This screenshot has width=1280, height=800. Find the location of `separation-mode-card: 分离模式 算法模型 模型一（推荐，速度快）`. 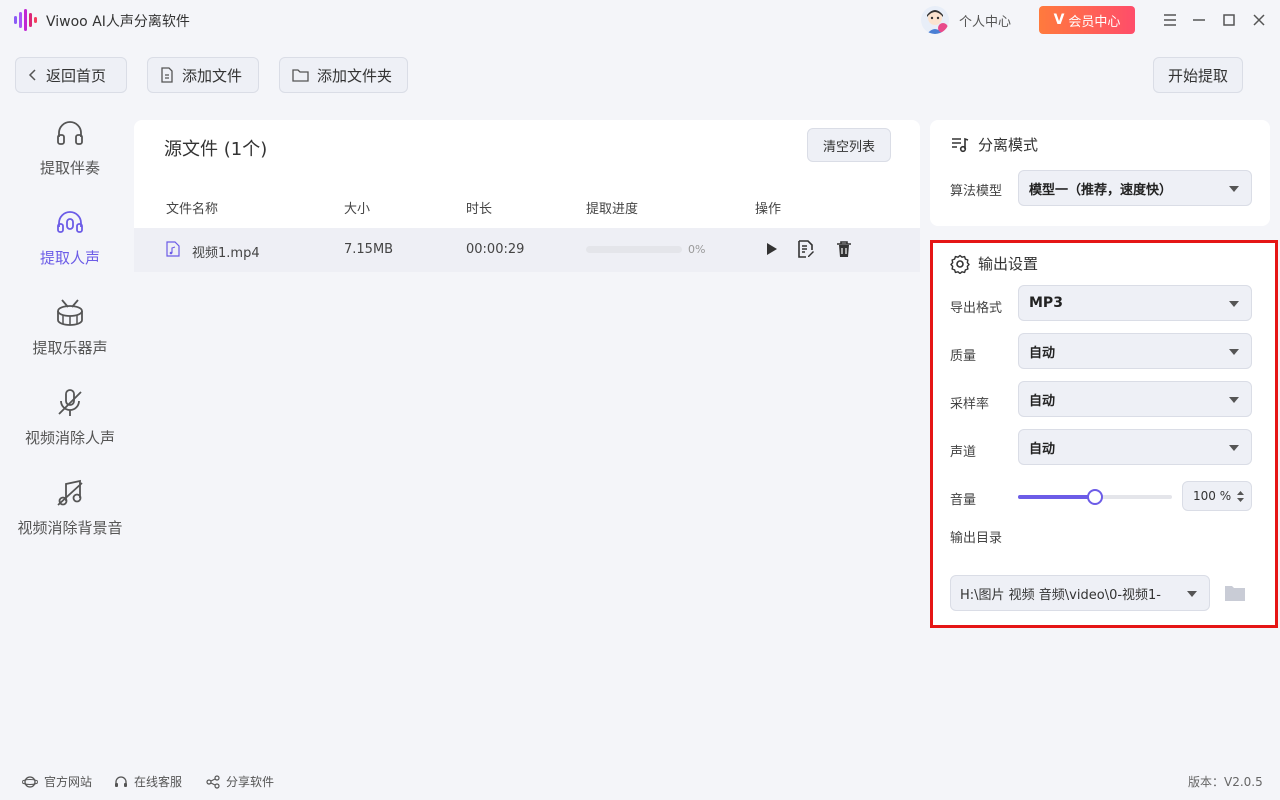

separation-mode-card: 分离模式 算法模型 模型一（推荐，速度快） is located at coordinates (1100, 173).